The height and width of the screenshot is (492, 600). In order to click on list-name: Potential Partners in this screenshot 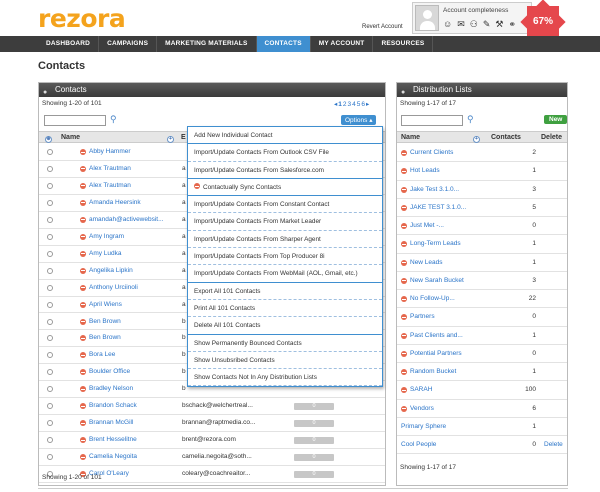, I will do `click(436, 353)`.